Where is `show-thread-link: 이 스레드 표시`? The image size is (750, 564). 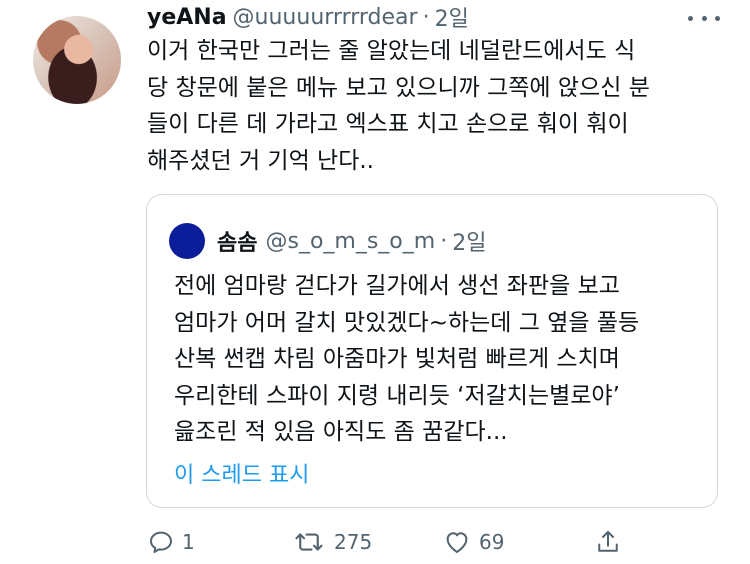
show-thread-link: 이 스레드 표시 is located at coordinates (241, 473).